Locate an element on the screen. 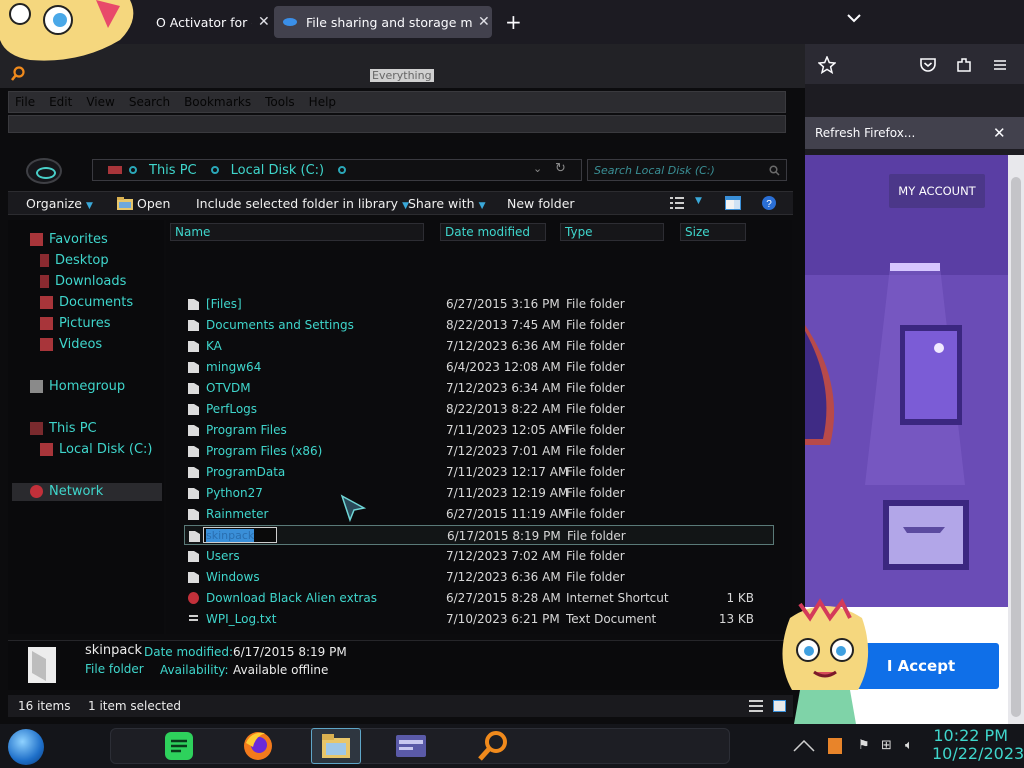  organize-button: Organize ▼ is located at coordinates (59, 203).